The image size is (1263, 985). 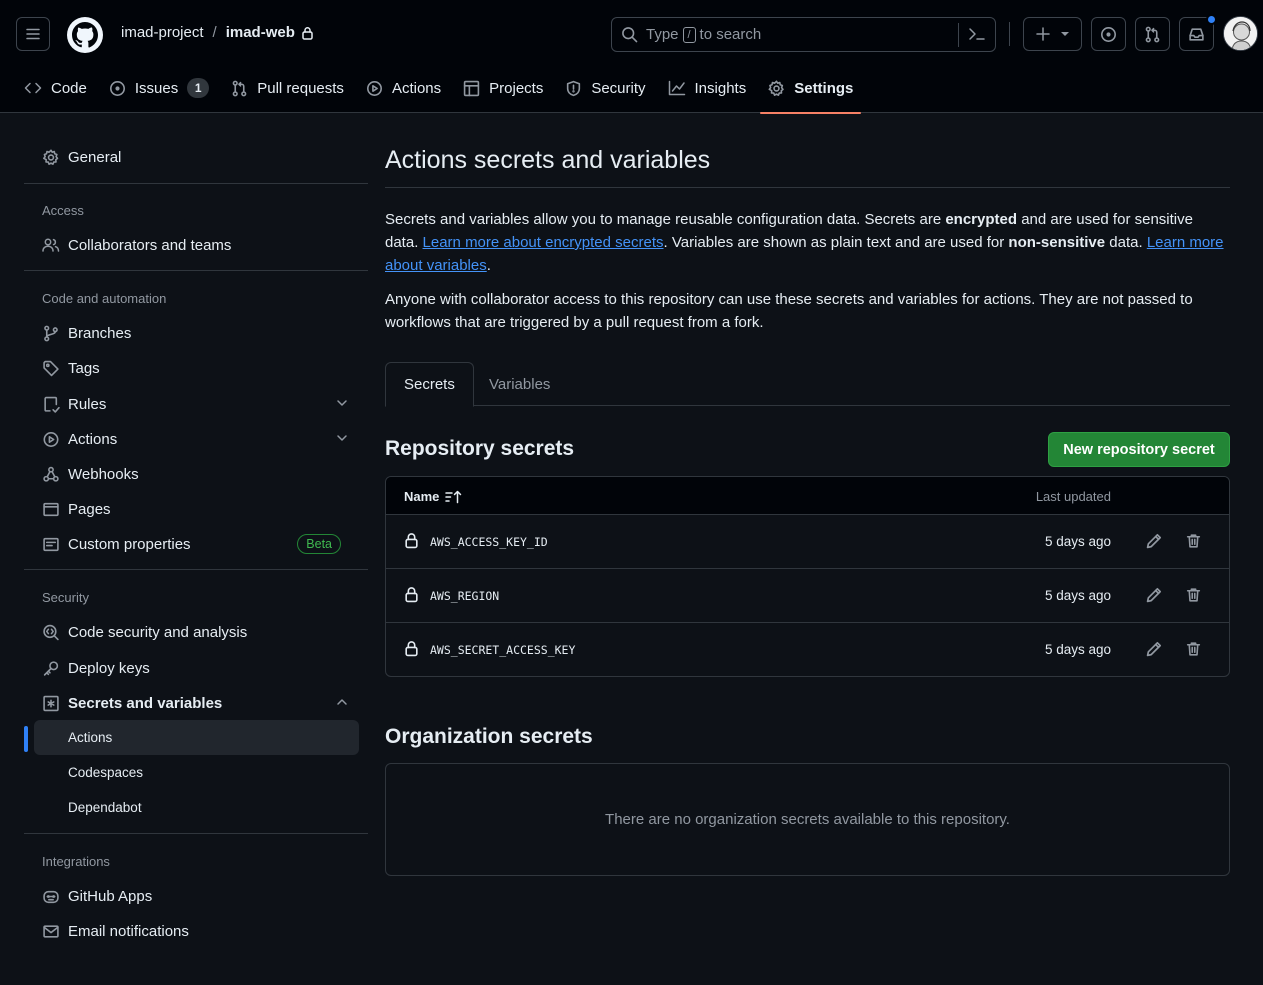 What do you see at coordinates (196, 737) in the screenshot?
I see `sidebar-subitem-actions: Actions` at bounding box center [196, 737].